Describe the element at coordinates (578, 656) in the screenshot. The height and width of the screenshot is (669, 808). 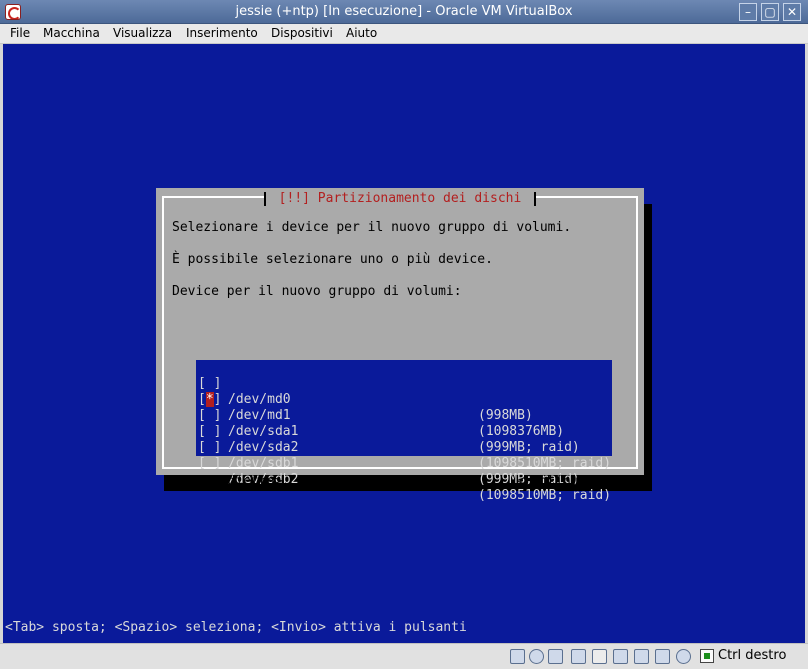
I see `usb-icon` at that location.